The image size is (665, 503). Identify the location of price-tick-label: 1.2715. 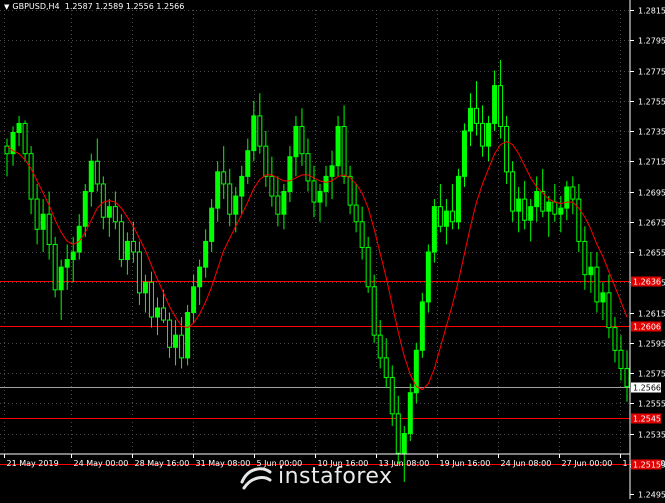
(651, 162).